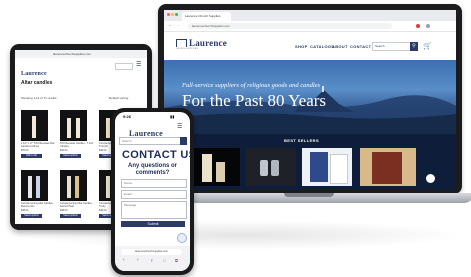 Image resolution: width=471 pixels, height=277 pixels. Describe the element at coordinates (154, 183) in the screenshot. I see `name-field: Name` at that location.